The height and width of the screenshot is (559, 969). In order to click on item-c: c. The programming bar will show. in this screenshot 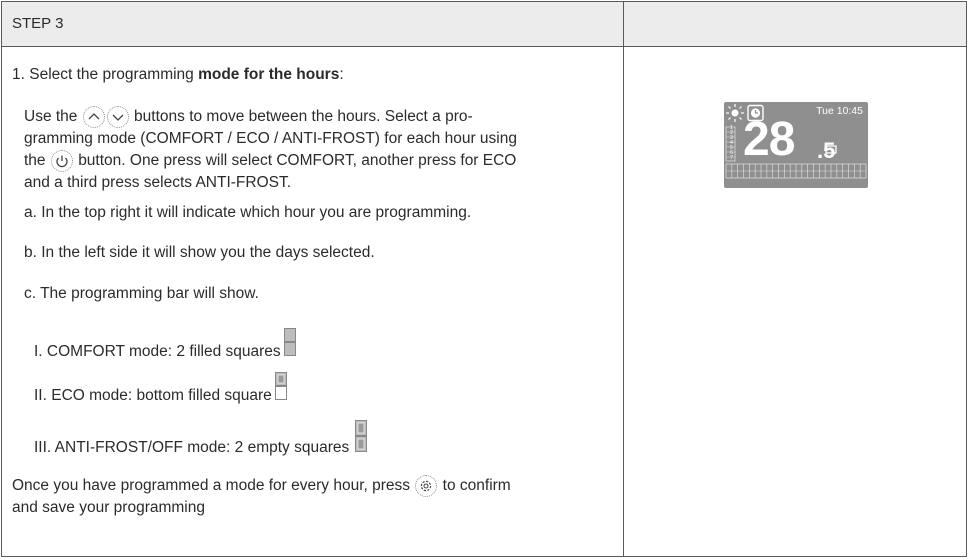, I will do `click(141, 293)`.